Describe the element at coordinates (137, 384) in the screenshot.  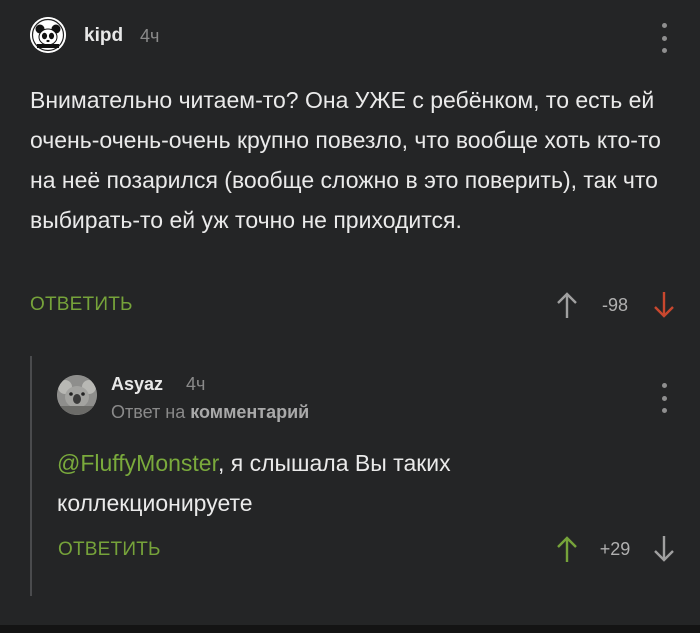
I see `reply-username: Asyaz` at that location.